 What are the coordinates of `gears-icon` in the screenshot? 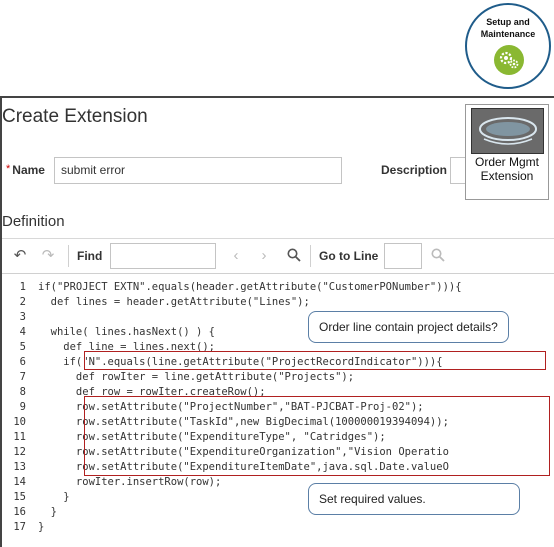 It's located at (509, 60).